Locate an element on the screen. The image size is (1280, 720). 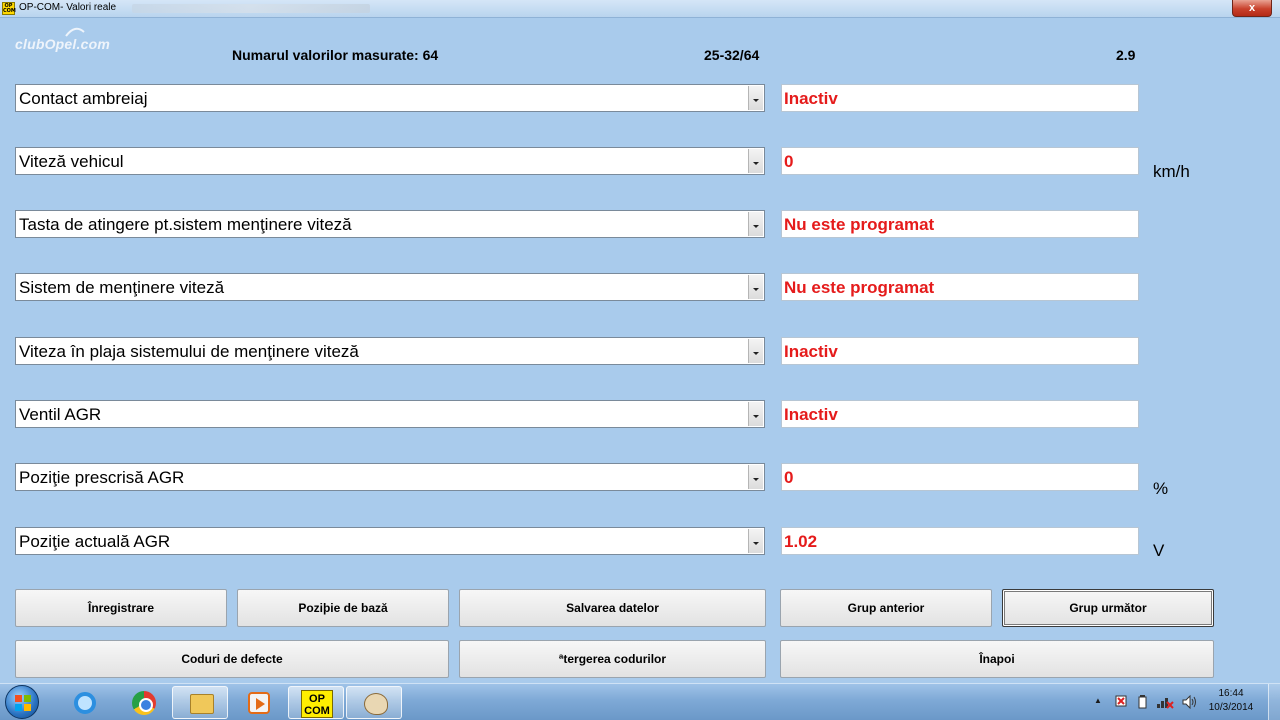
group-range-label: 25-32/64 is located at coordinates (732, 55).